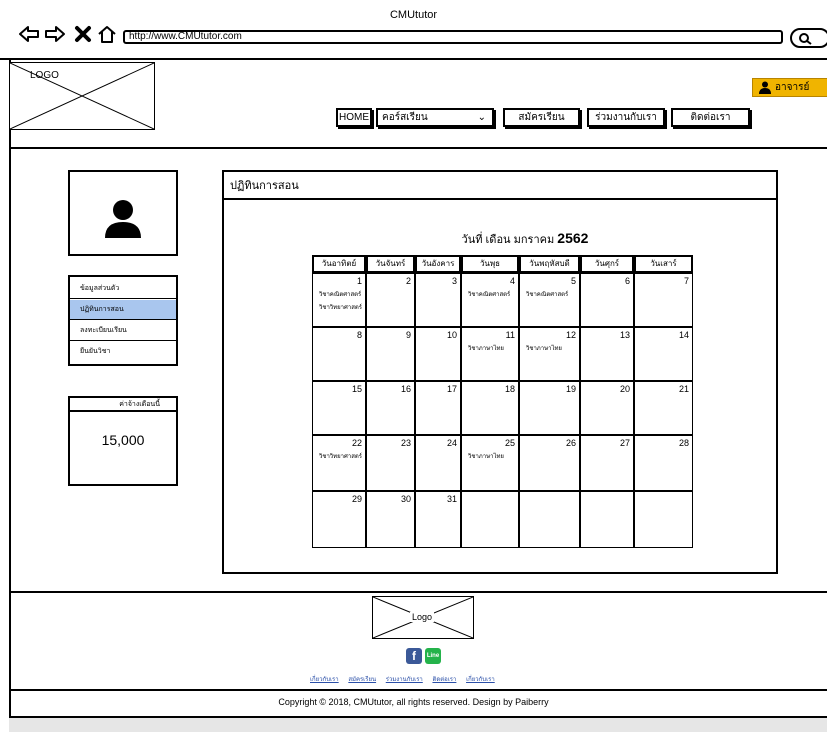 The height and width of the screenshot is (732, 827). Describe the element at coordinates (390, 300) in the screenshot. I see `calendar-day-cell: 2` at that location.